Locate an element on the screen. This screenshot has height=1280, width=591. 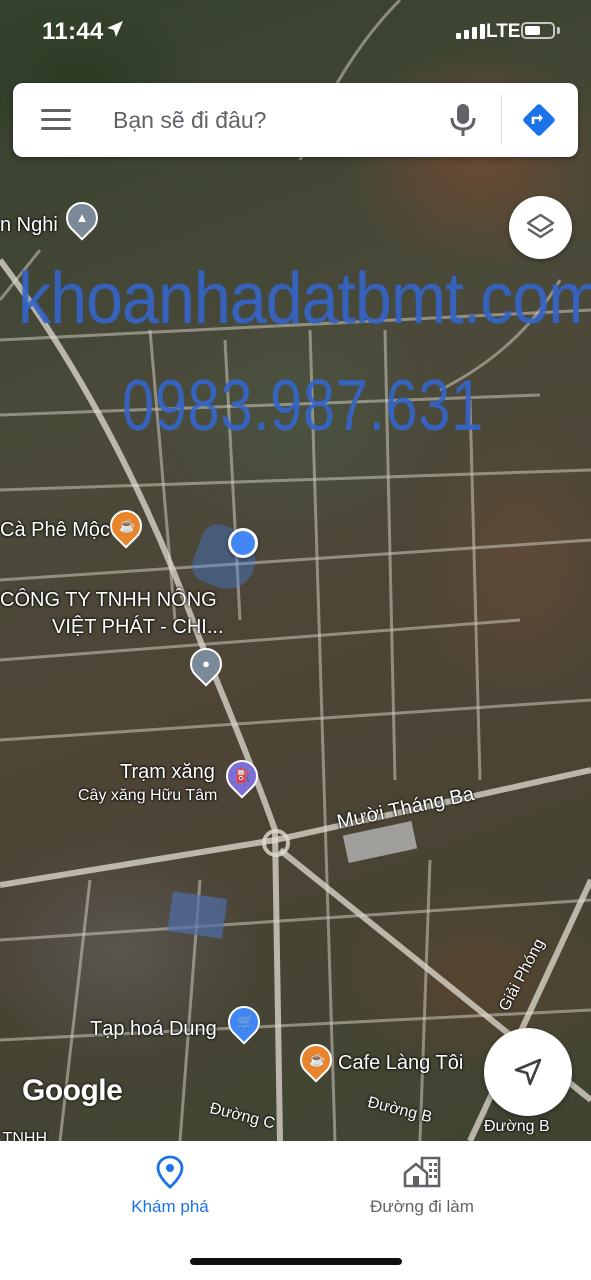
my-location-button is located at coordinates (528, 1072).